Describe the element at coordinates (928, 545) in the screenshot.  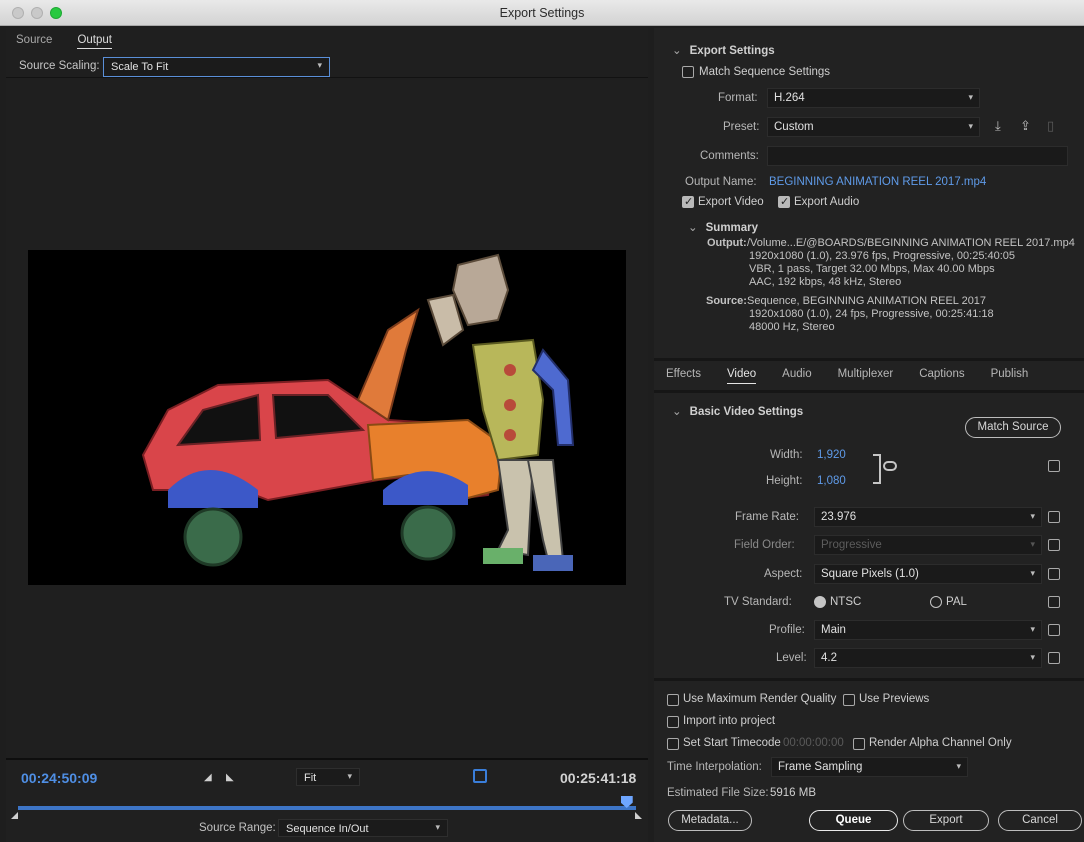
I see `field-order-dropdown: Progressive ▾` at that location.